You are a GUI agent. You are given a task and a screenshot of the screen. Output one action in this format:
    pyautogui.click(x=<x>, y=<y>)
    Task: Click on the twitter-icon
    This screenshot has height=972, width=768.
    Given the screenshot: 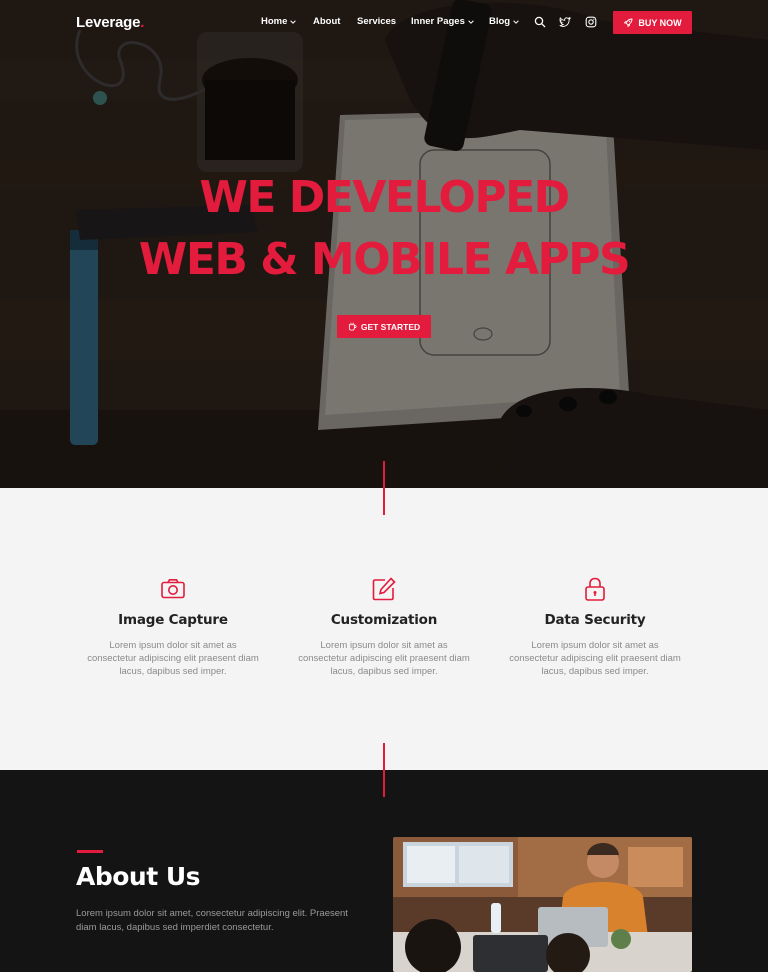 What is the action you would take?
    pyautogui.click(x=565, y=22)
    